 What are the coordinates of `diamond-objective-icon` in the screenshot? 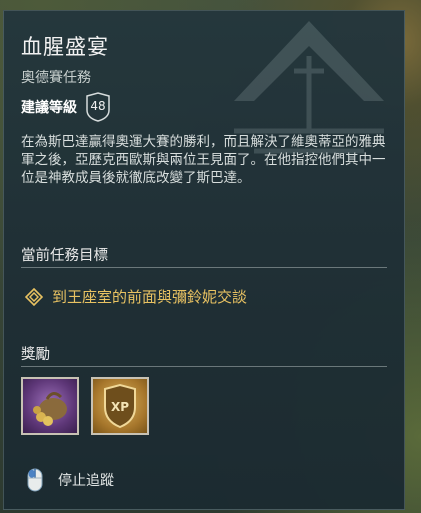 It's located at (34, 296).